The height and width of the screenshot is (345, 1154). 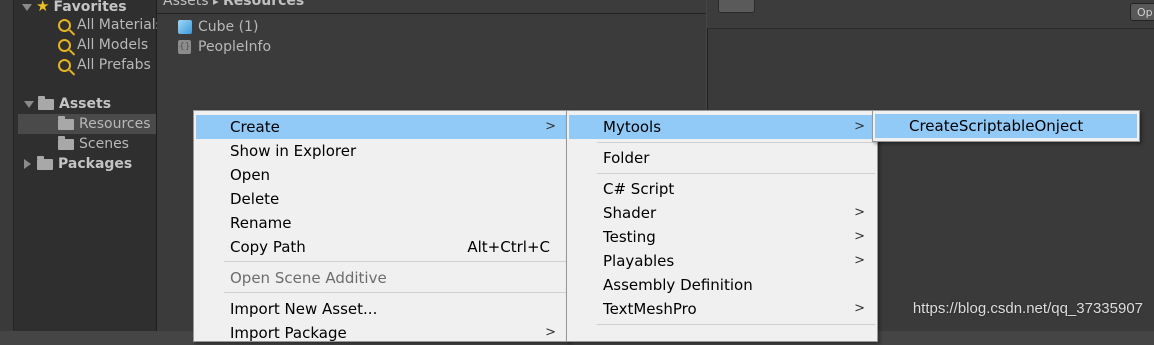 I want to click on tree-scenes: Scenes, so click(x=93, y=144).